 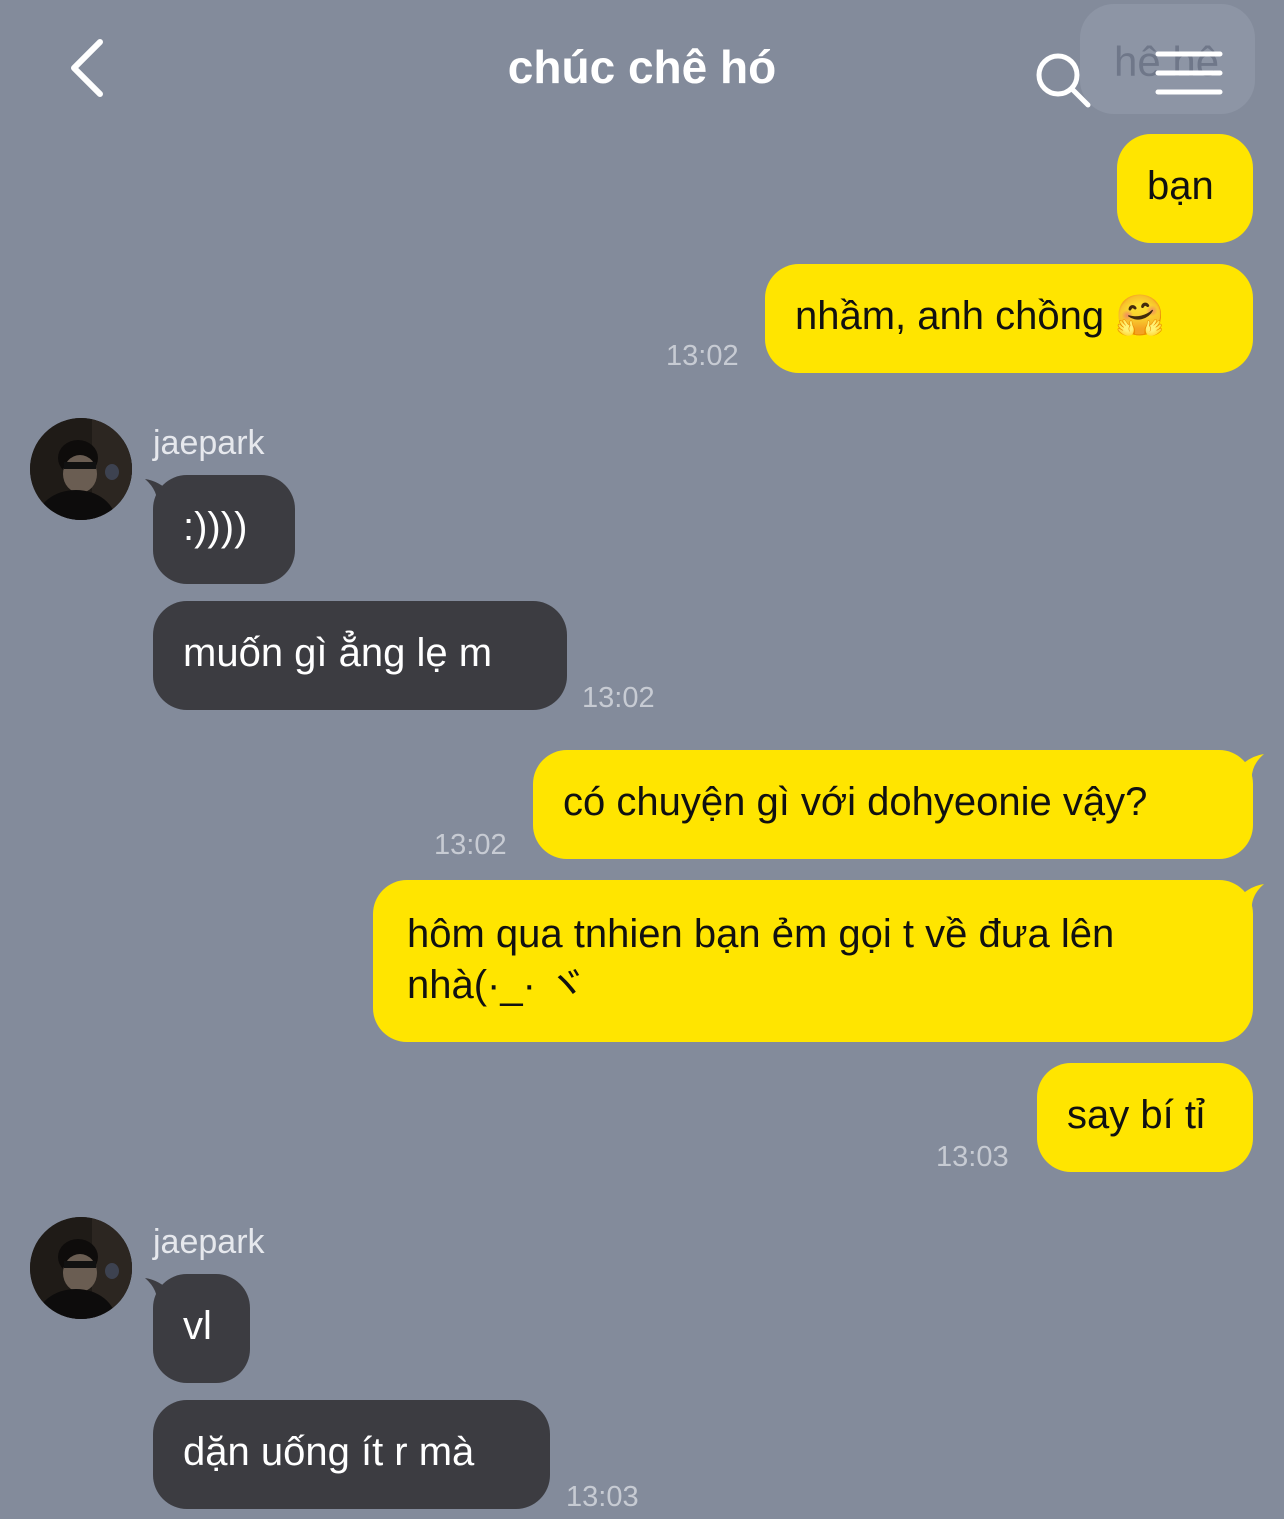 What do you see at coordinates (215, 527) in the screenshot?
I see `message-text: :))))` at bounding box center [215, 527].